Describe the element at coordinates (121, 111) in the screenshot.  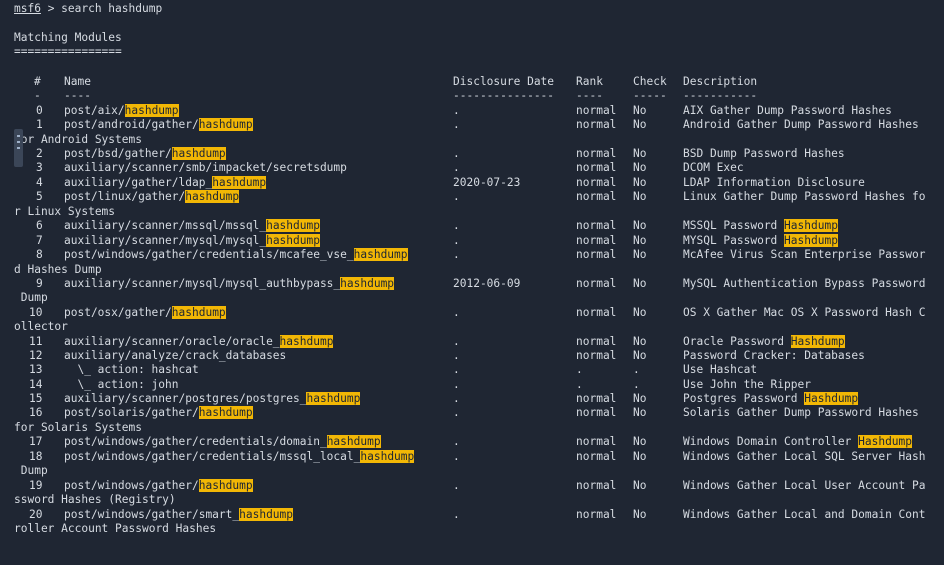
I see `module-name: post/aix/hashdump` at that location.